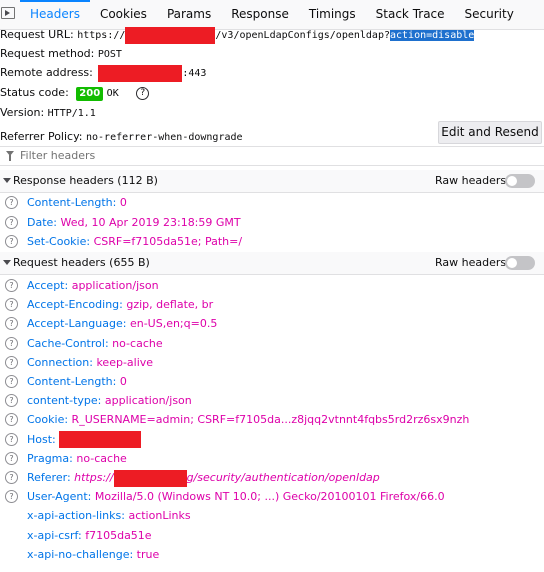 This screenshot has height=572, width=544. Describe the element at coordinates (40, 439) in the screenshot. I see `header-name-text: Host` at that location.